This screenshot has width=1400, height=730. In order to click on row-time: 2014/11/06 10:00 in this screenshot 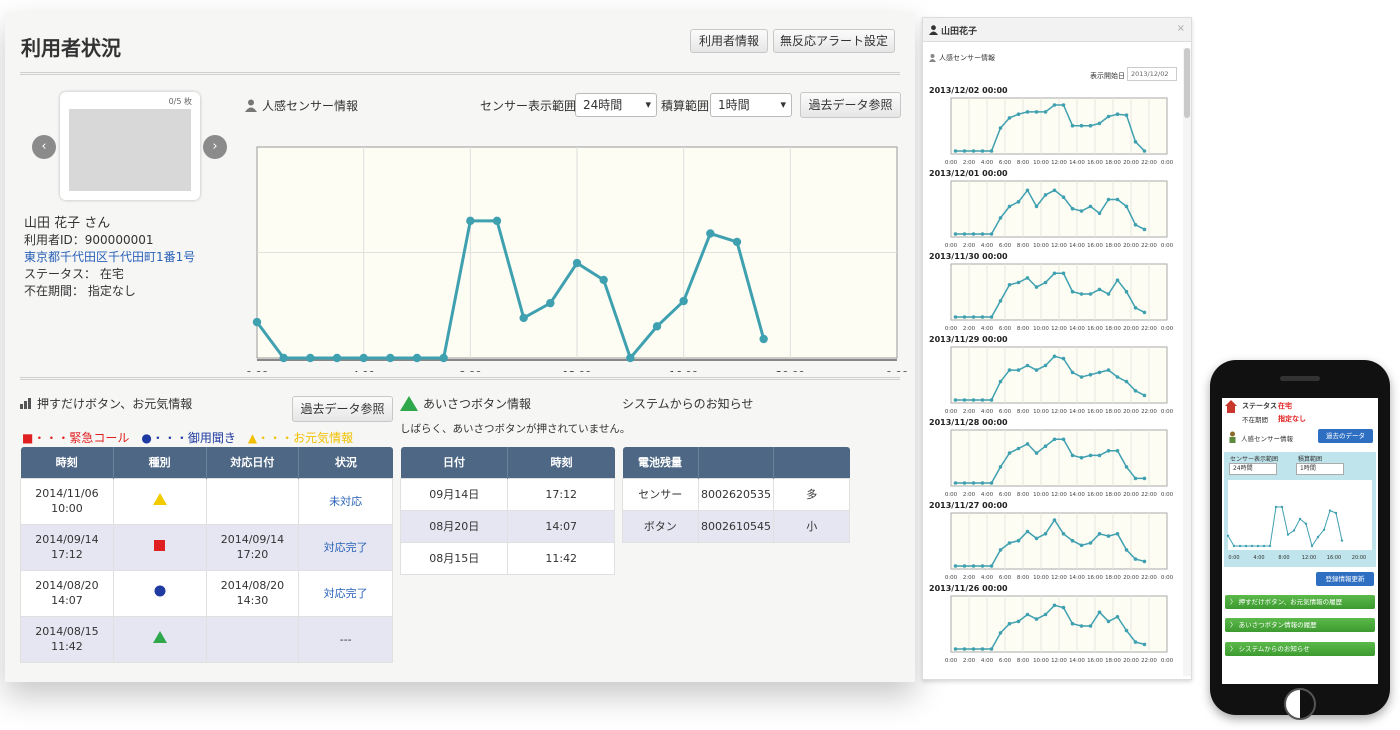, I will do `click(67, 501)`.